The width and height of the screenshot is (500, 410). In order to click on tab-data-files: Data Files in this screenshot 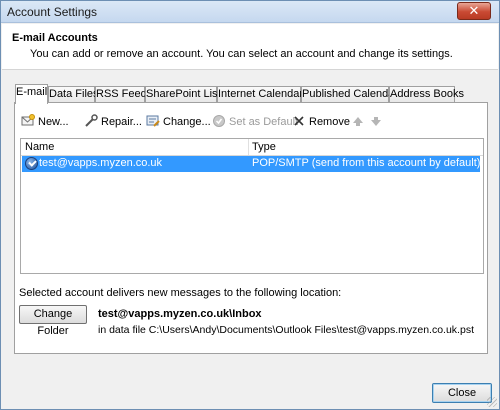, I will do `click(73, 94)`.